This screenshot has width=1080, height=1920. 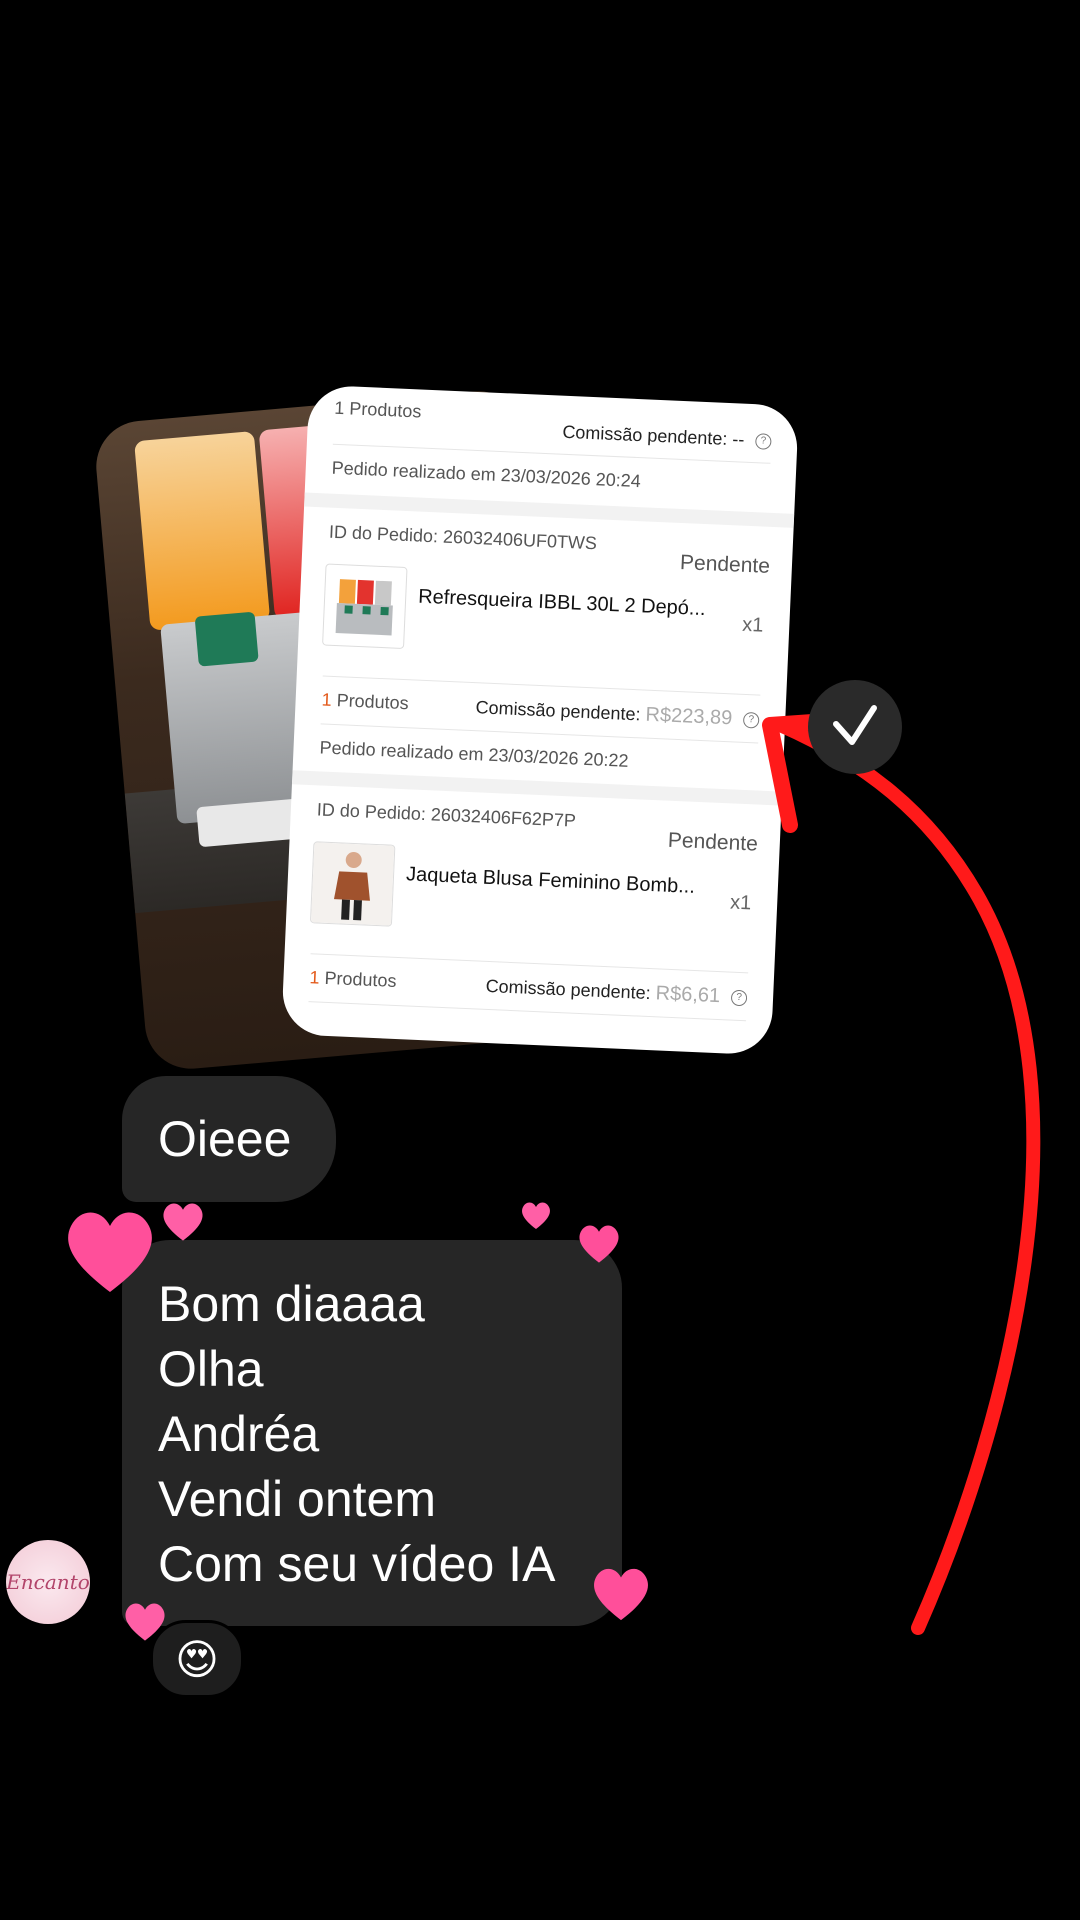 I want to click on message-line: Olha, so click(x=211, y=1369).